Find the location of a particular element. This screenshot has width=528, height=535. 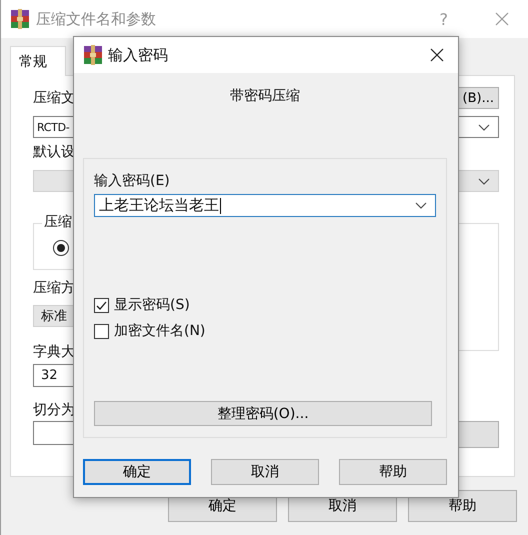

dialog-button: 帮助 is located at coordinates (393, 472).